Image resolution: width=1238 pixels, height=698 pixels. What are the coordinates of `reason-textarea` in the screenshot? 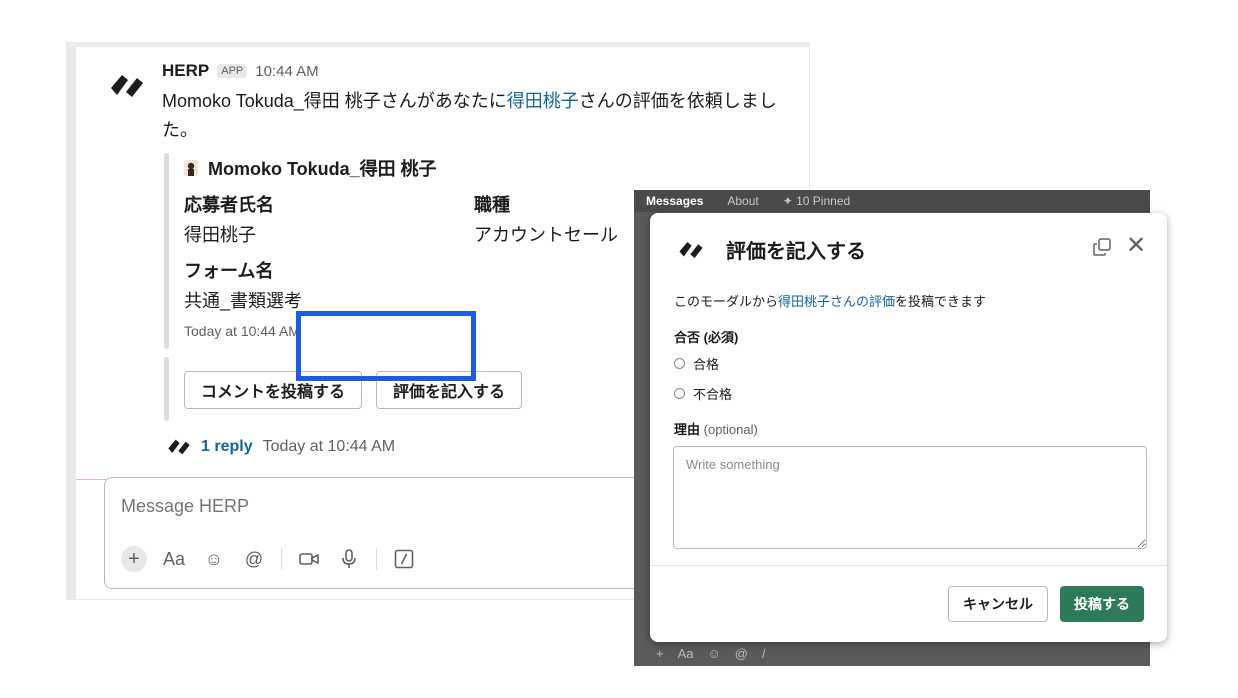 It's located at (910, 497).